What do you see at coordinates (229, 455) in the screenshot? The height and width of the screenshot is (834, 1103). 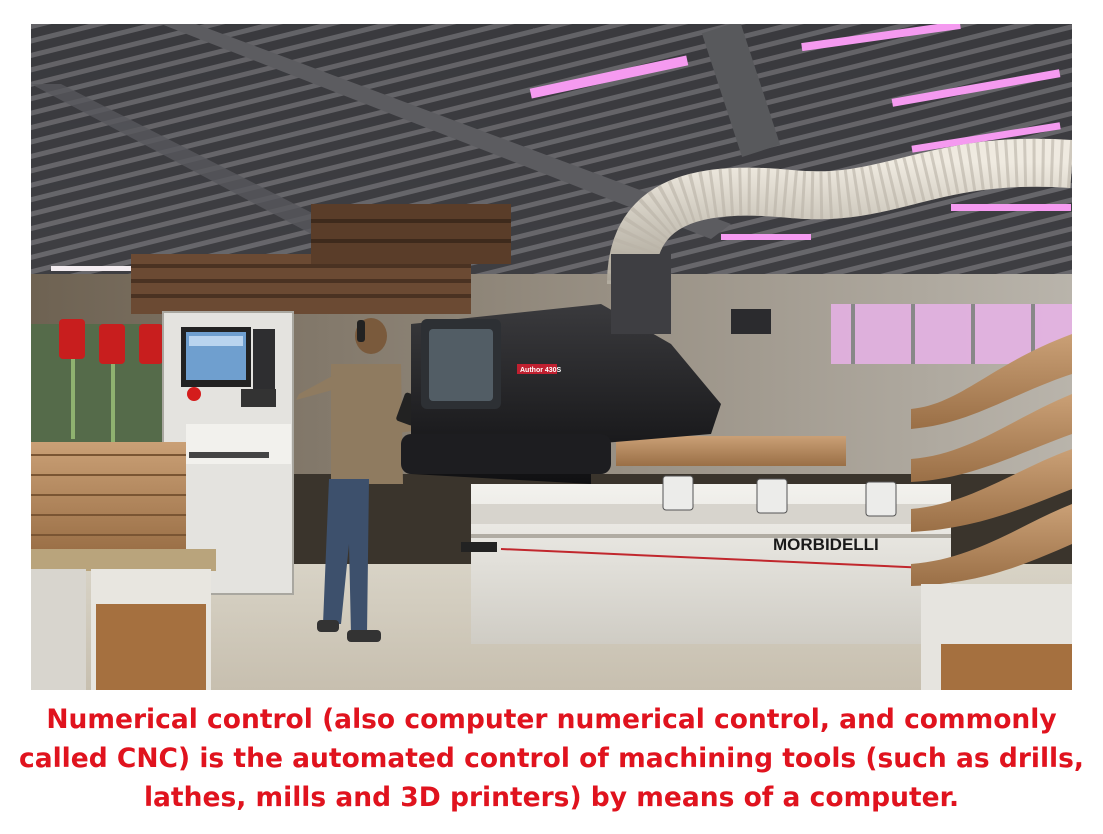 I see `control-keyboard` at bounding box center [229, 455].